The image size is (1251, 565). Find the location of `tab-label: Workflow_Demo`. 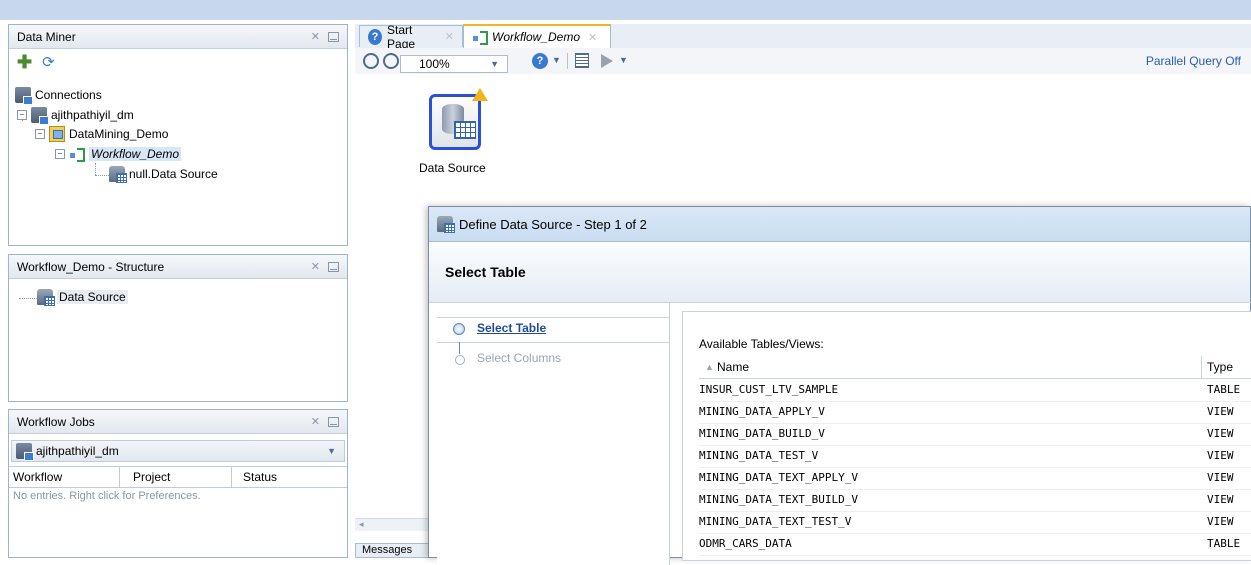

tab-label: Workflow_Demo is located at coordinates (536, 37).